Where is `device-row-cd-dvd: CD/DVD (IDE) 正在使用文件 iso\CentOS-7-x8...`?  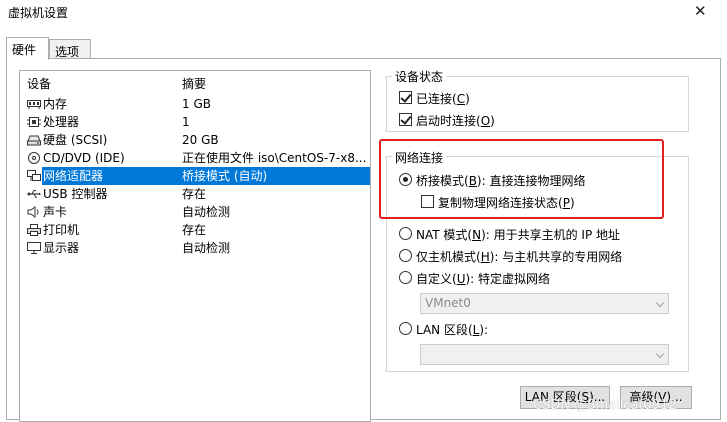
device-row-cd-dvd: CD/DVD (IDE) 正在使用文件 iso\CentOS-7-x8... is located at coordinates (195, 158).